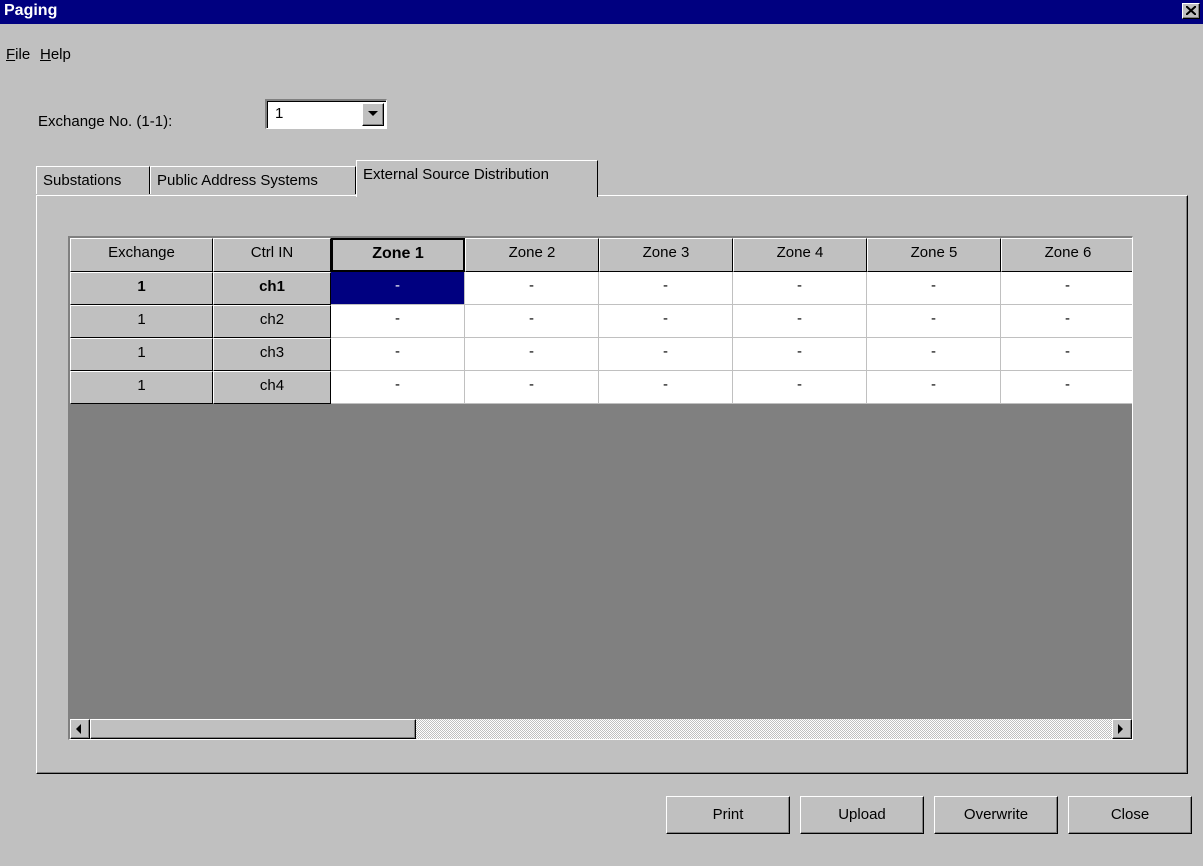  I want to click on tab-public-address-systems: Public Address Systems, so click(253, 180).